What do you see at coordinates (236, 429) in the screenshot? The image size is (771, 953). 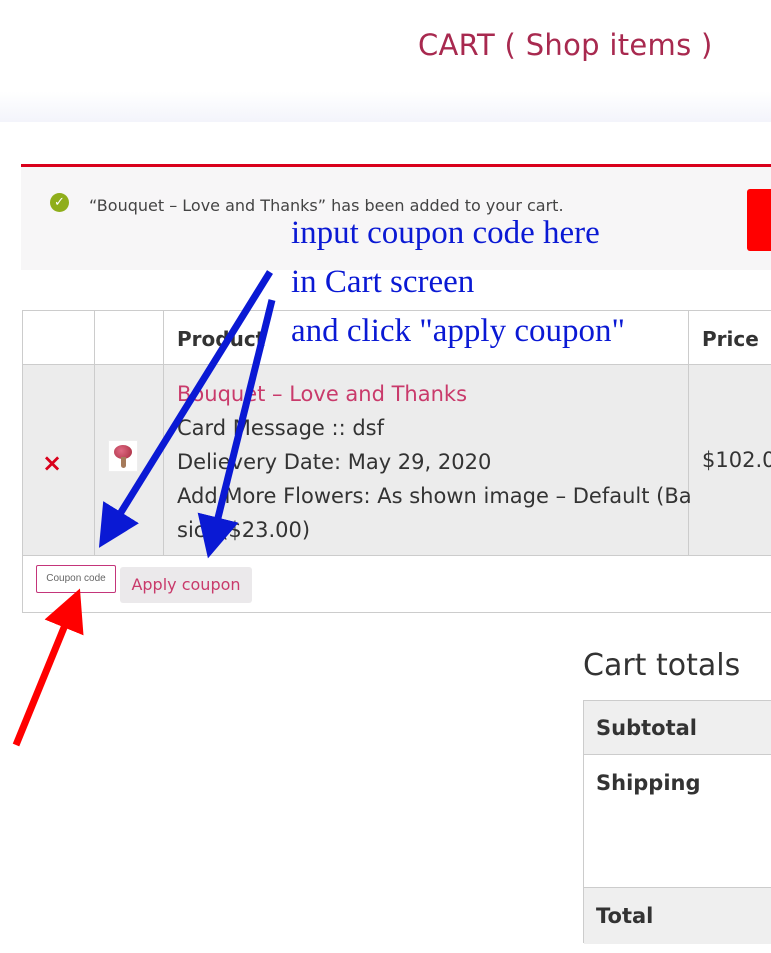 I see `blue-arrow-to-button` at bounding box center [236, 429].